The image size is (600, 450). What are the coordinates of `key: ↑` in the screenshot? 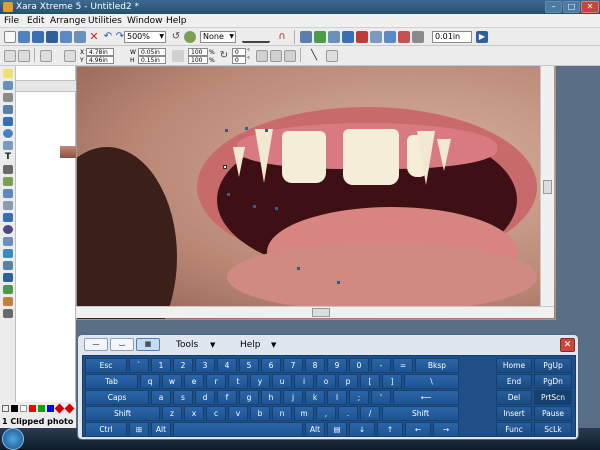 It's located at (390, 429).